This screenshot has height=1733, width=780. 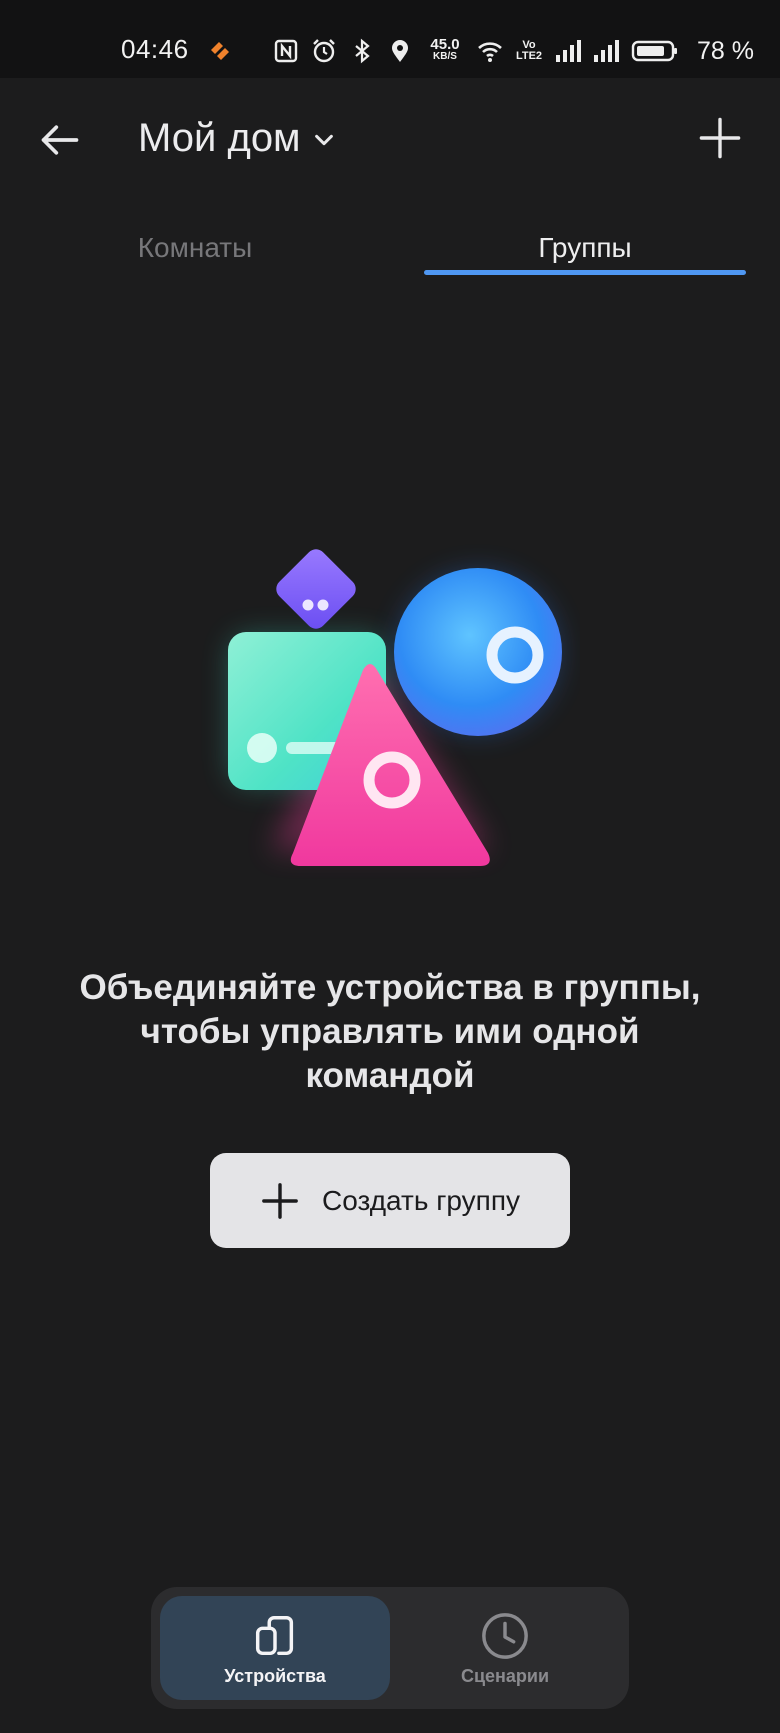 What do you see at coordinates (275, 1675) in the screenshot?
I see `nav-devices-label: Устройства` at bounding box center [275, 1675].